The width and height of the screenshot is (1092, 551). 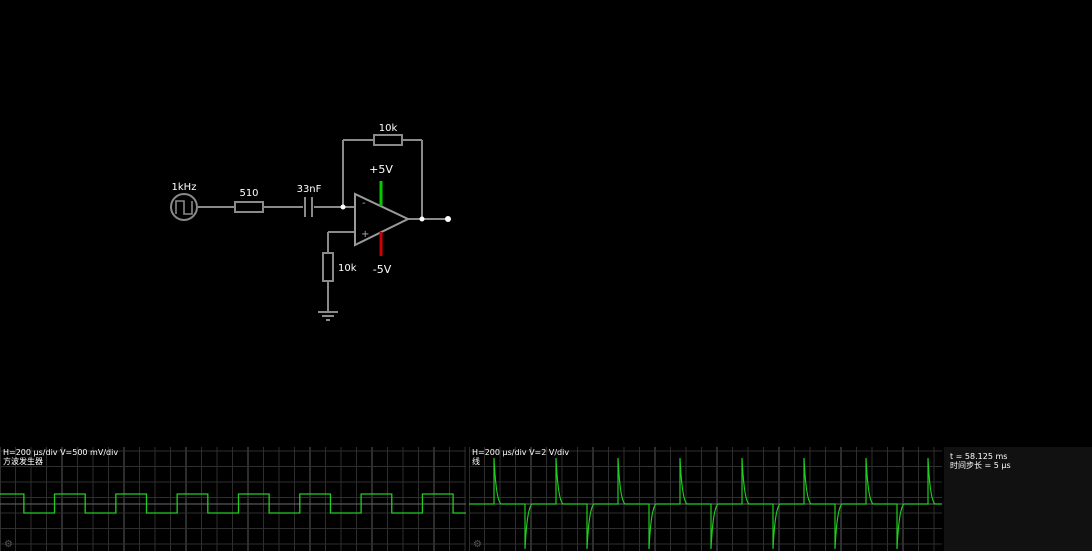 What do you see at coordinates (980, 465) in the screenshot?
I see `sim-timestep: 时间步长 = 5 µs` at bounding box center [980, 465].